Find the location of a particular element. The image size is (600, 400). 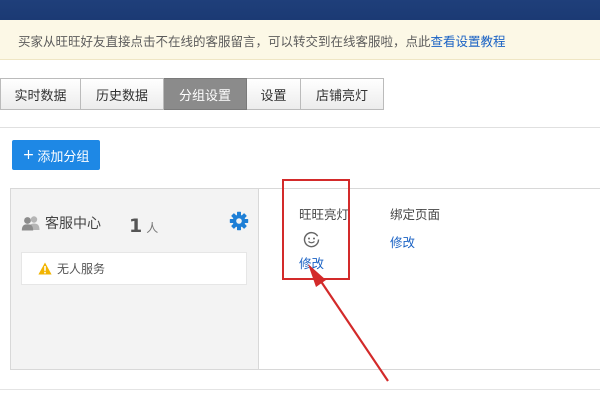

bind-page-header: 绑定页面 is located at coordinates (415, 214).